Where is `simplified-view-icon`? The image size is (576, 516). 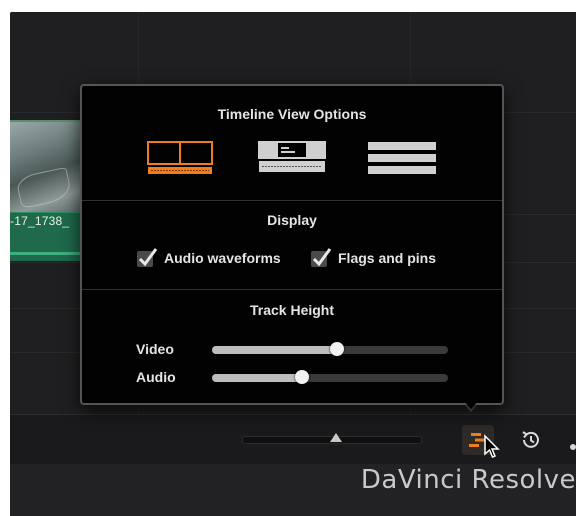 simplified-view-icon is located at coordinates (402, 158).